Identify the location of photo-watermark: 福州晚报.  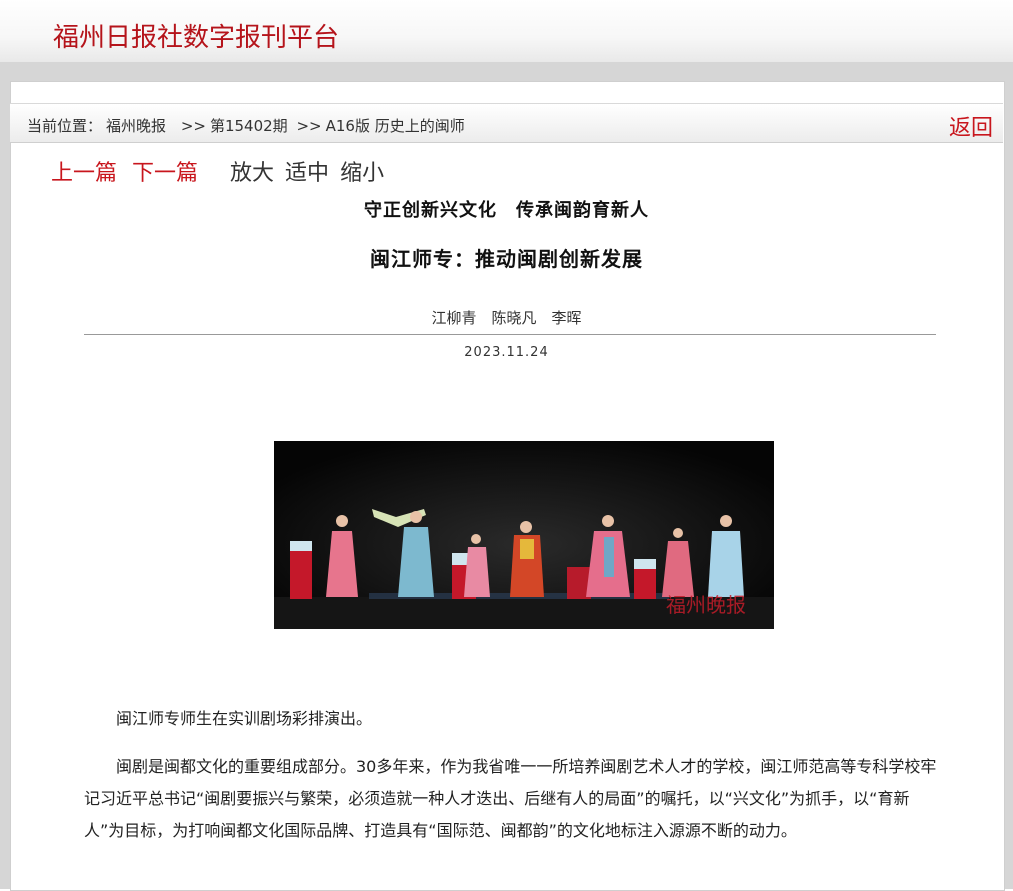
(706, 605).